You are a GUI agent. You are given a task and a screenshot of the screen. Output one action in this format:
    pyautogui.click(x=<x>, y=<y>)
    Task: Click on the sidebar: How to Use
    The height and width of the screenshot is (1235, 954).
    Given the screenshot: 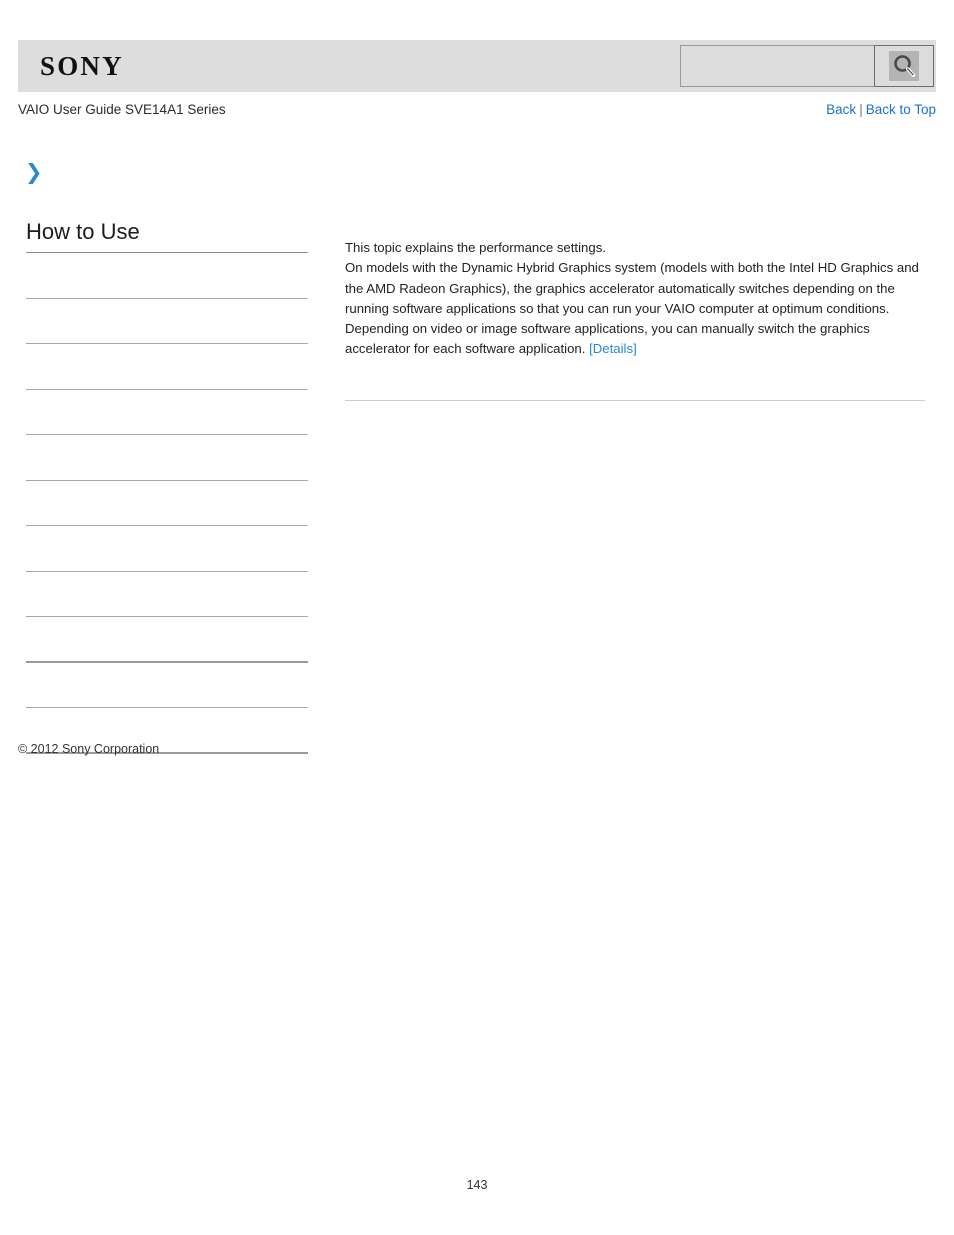 What is the action you would take?
    pyautogui.click(x=167, y=486)
    